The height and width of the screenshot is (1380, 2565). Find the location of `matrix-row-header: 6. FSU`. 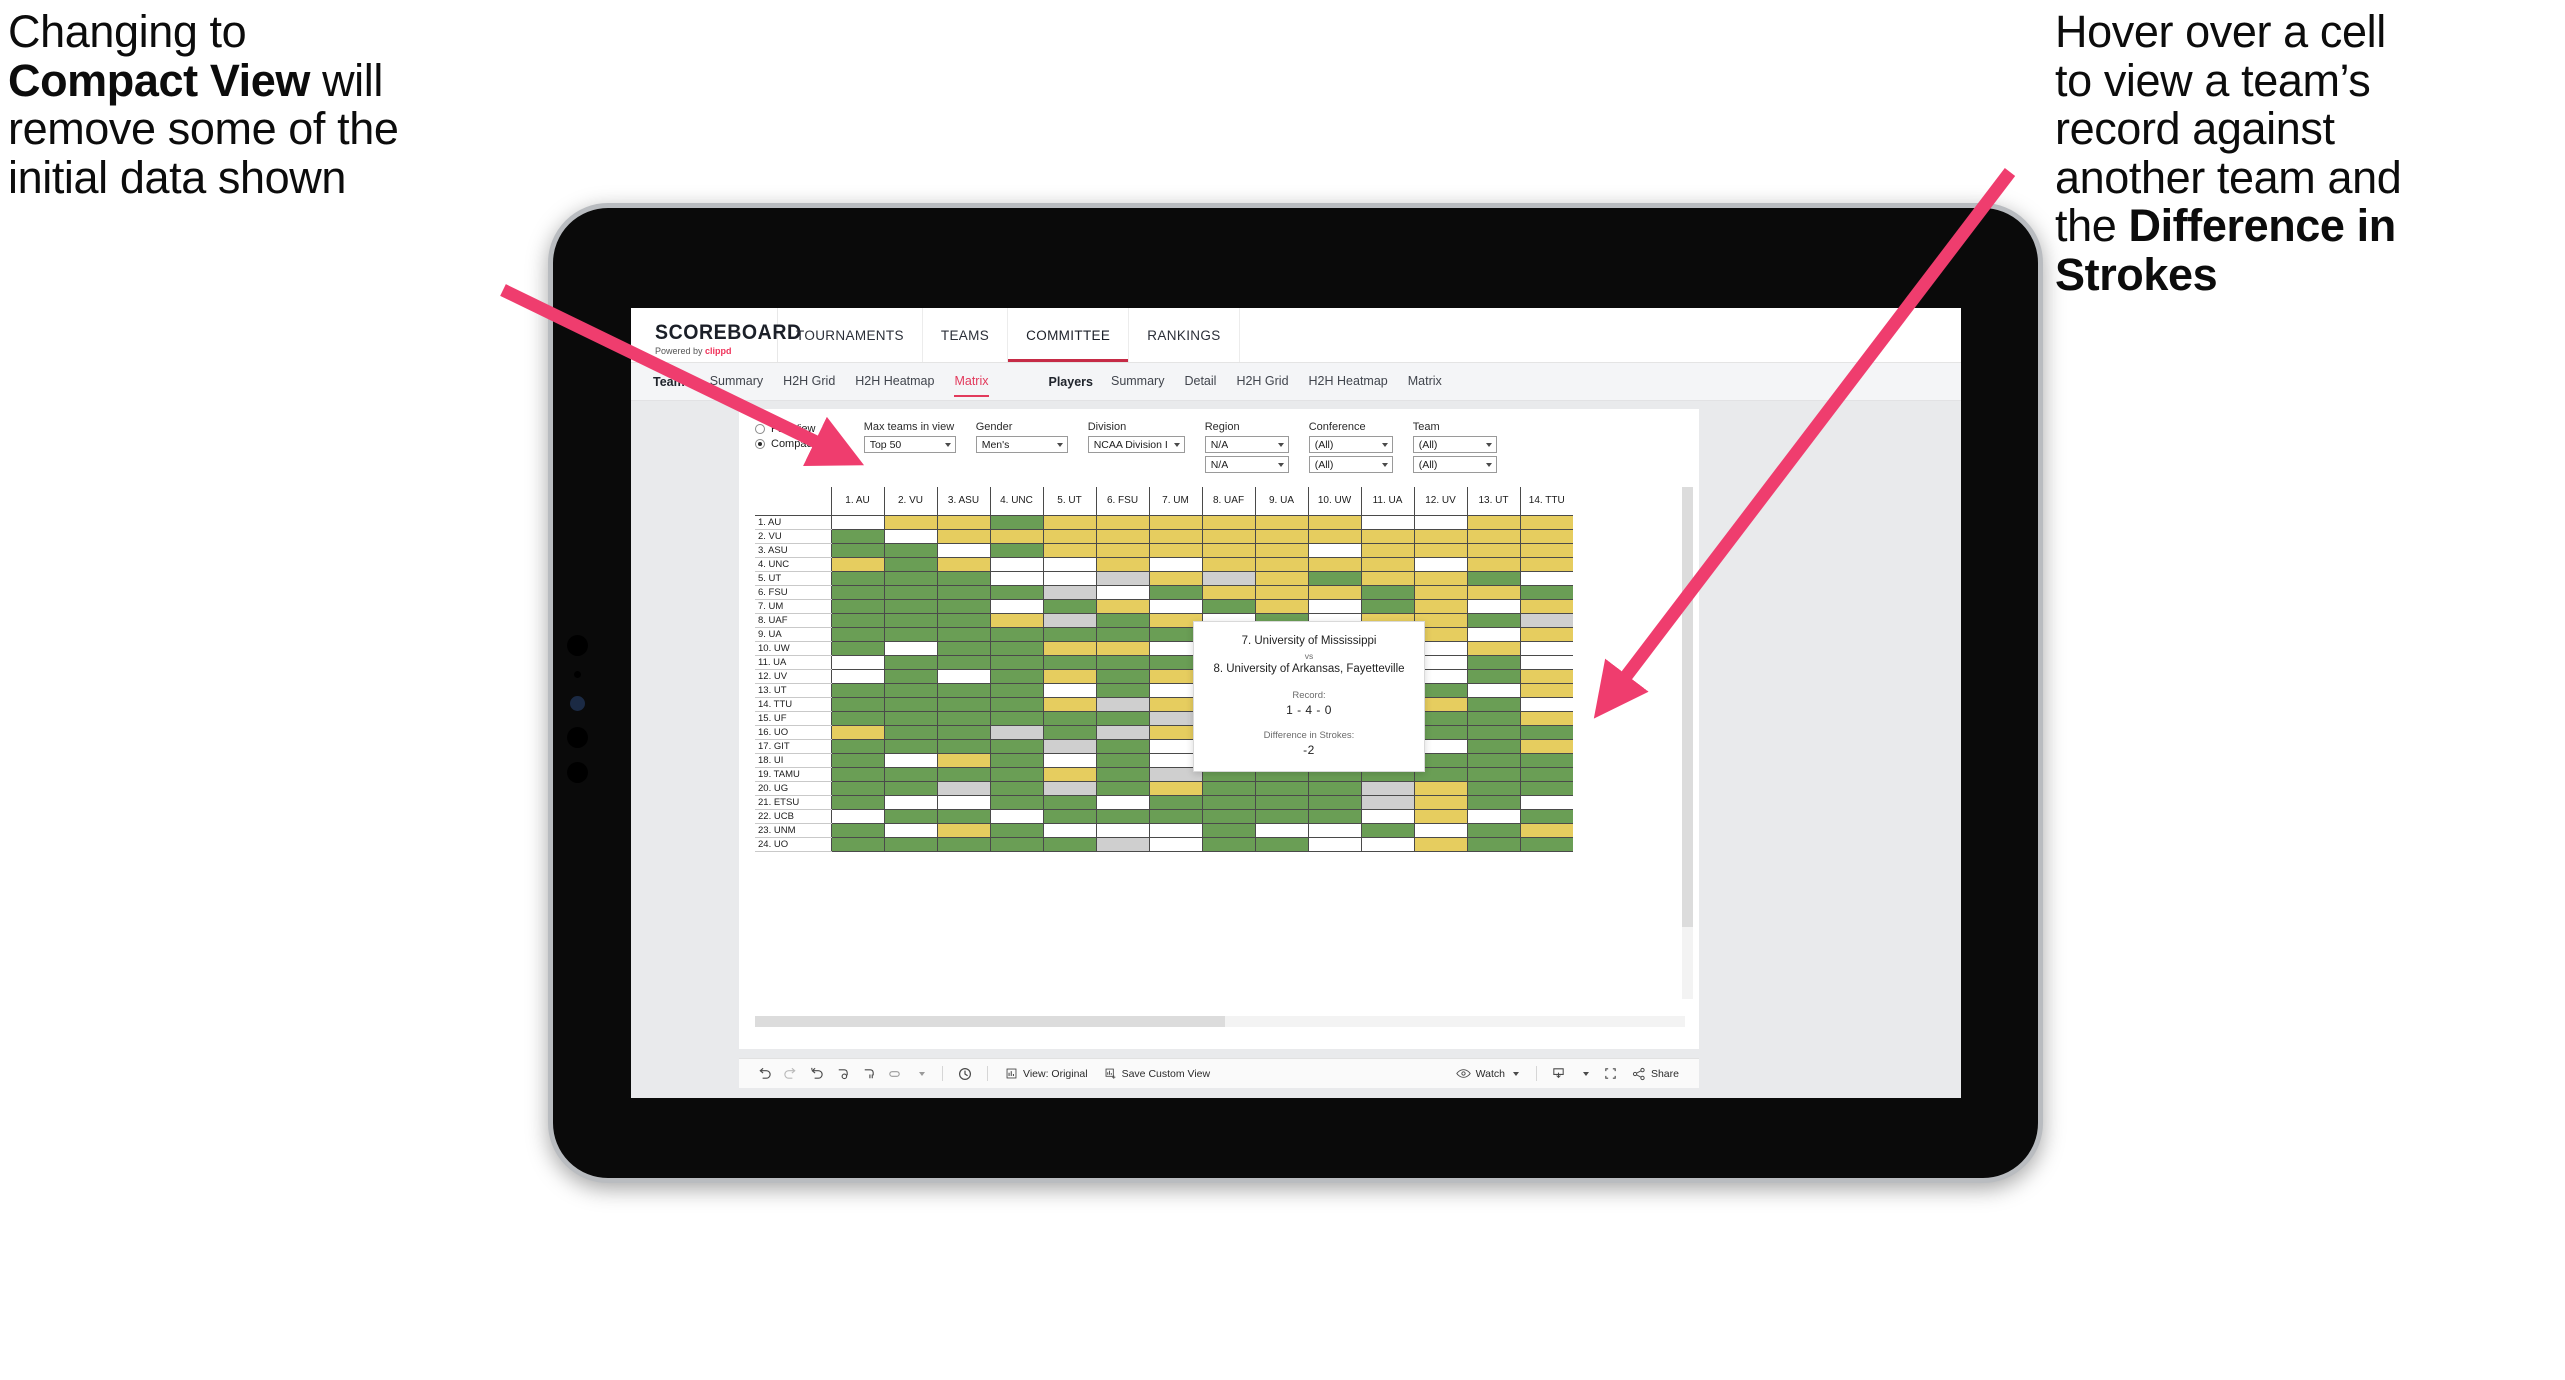

matrix-row-header: 6. FSU is located at coordinates (793, 592).